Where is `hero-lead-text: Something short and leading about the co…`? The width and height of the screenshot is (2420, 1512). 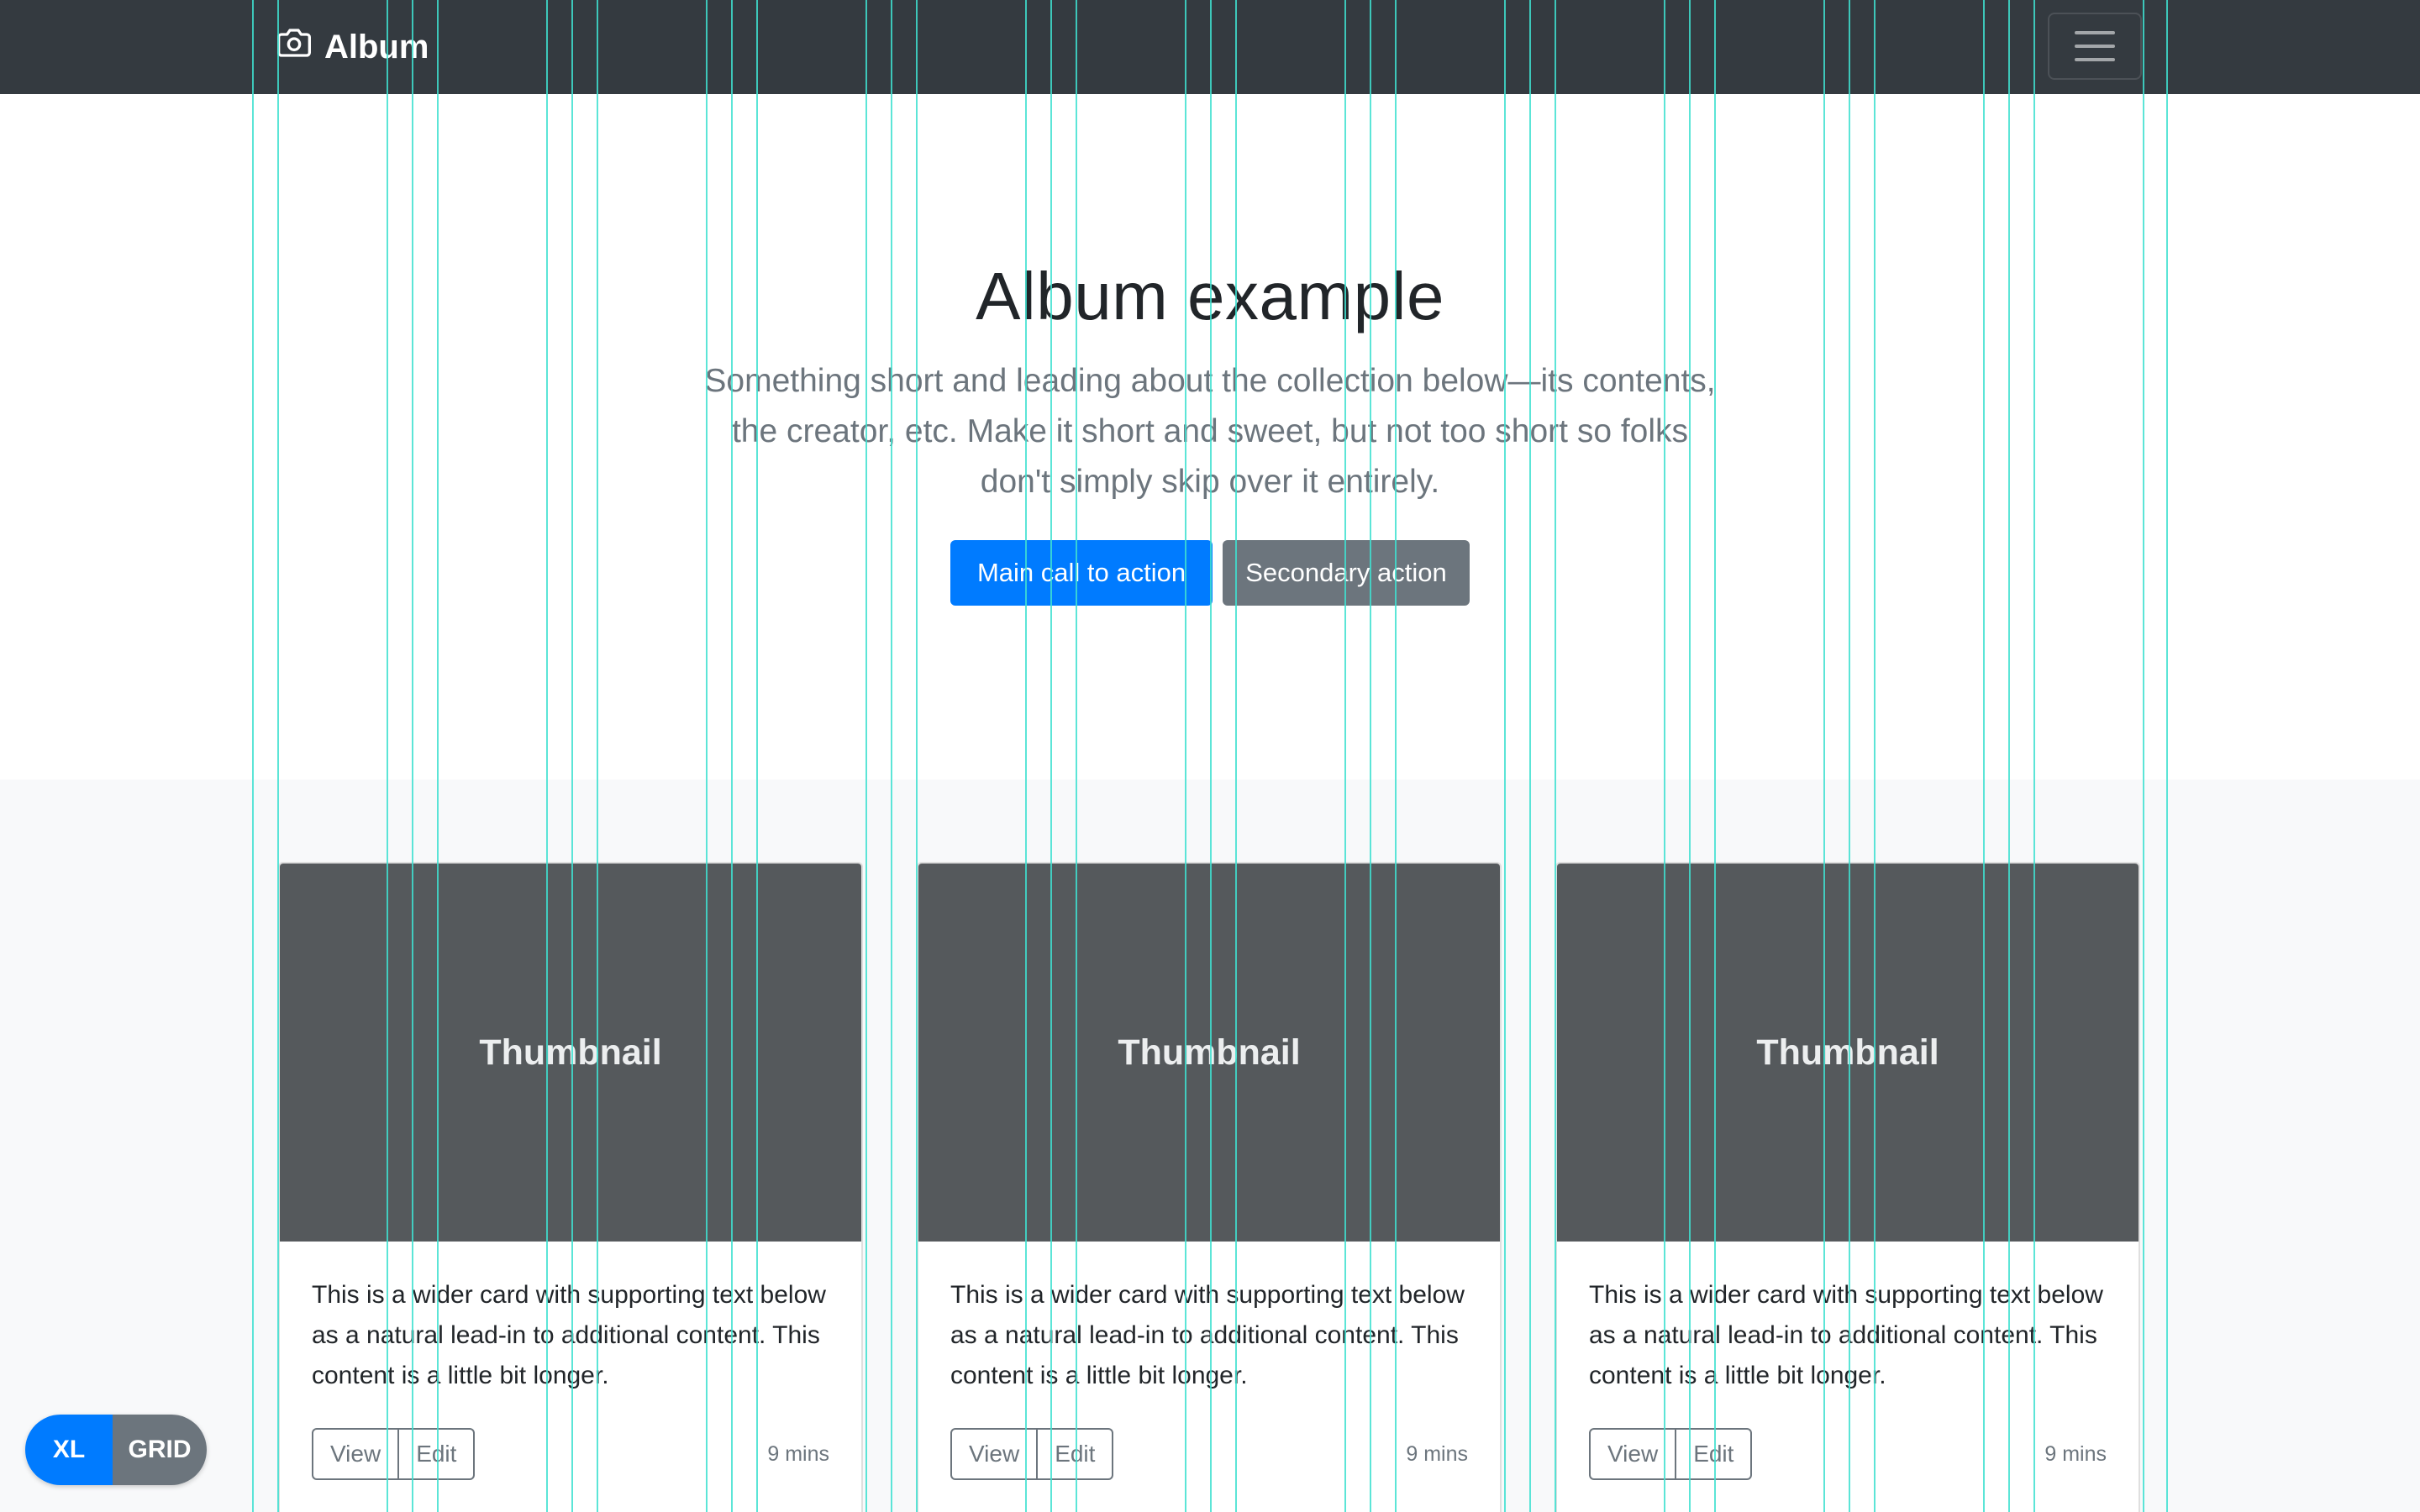 hero-lead-text: Something short and leading about the co… is located at coordinates (1210, 431).